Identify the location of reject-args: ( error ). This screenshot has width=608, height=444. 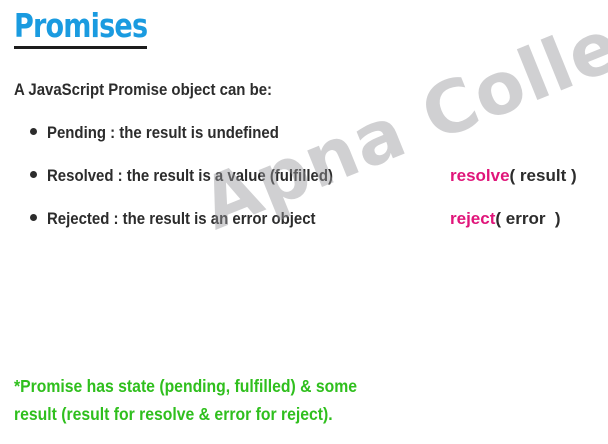
(528, 218).